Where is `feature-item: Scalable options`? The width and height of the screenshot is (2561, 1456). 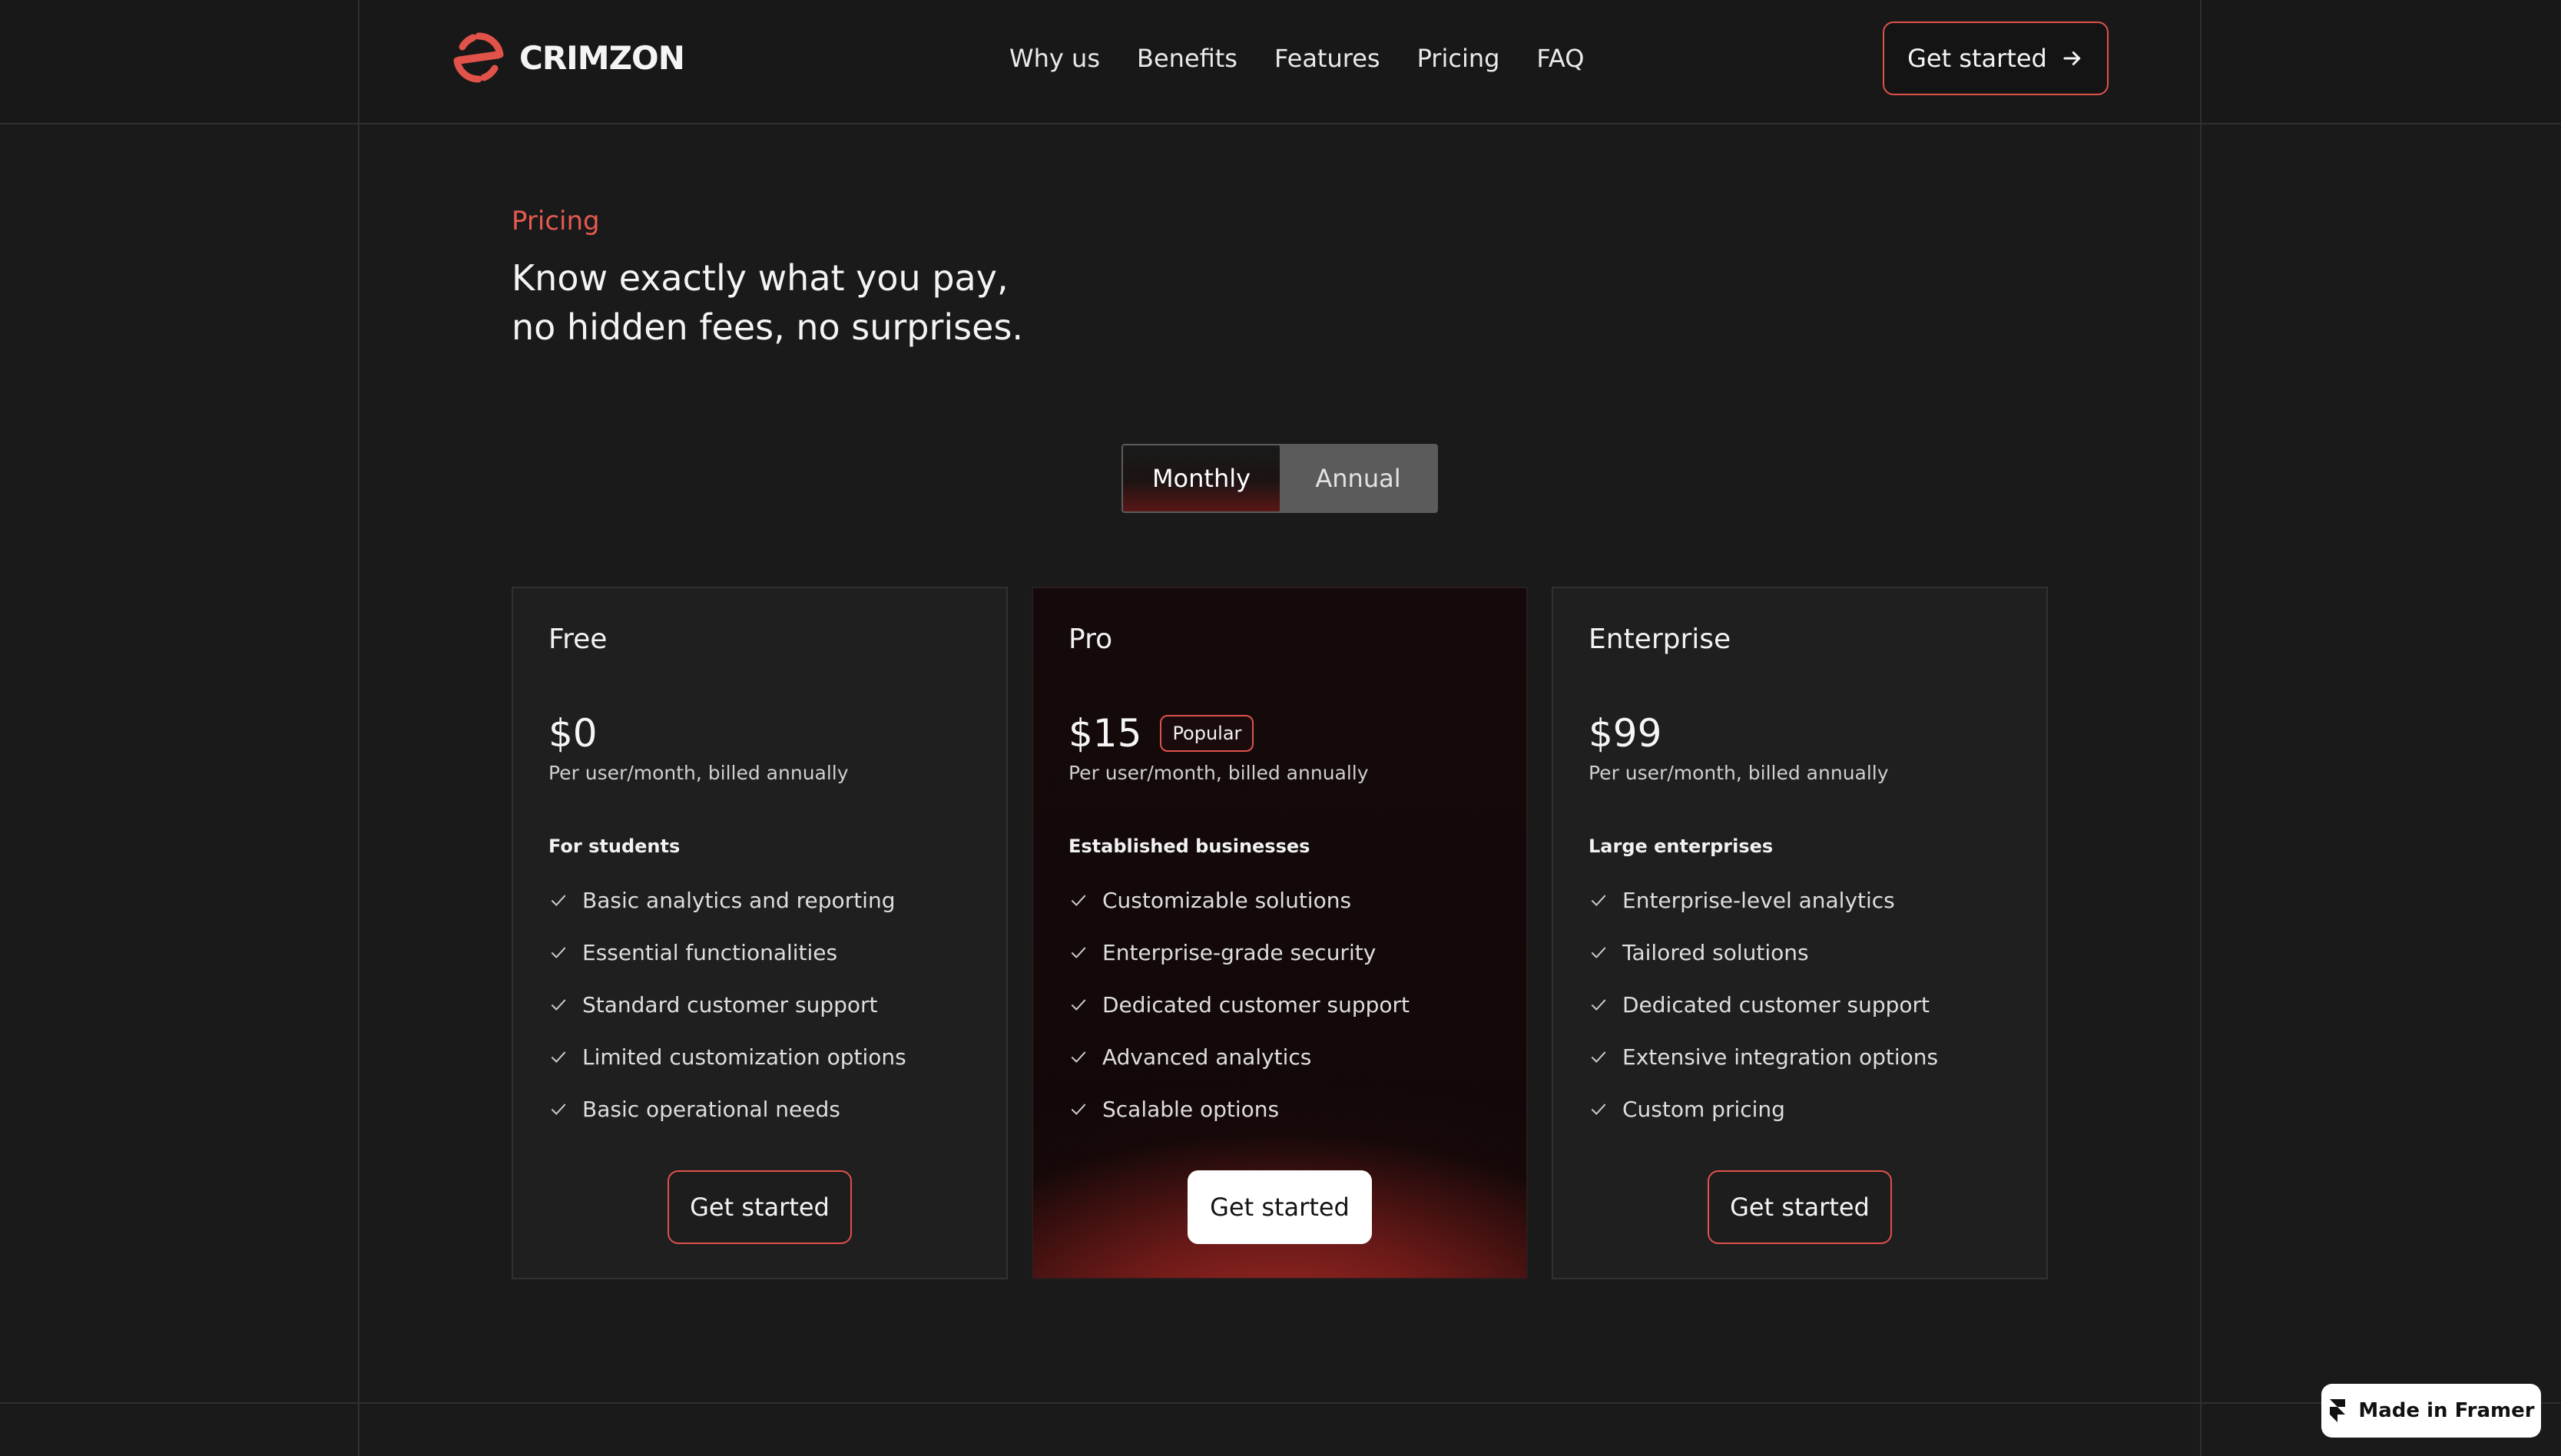
feature-item: Scalable options is located at coordinates (1239, 1109).